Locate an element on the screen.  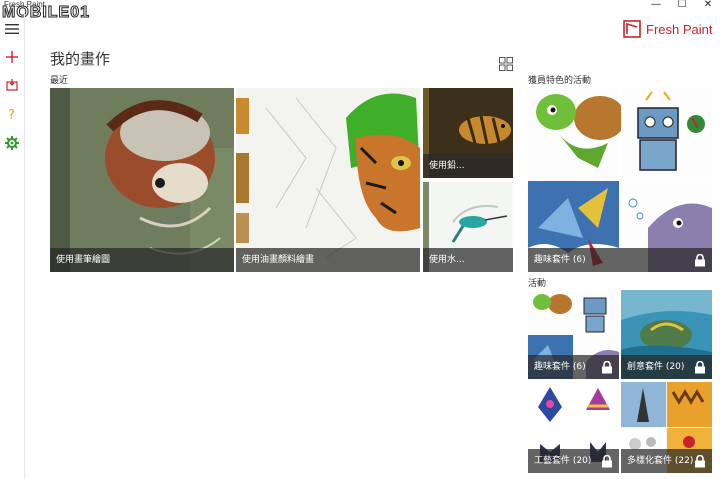
settings-icon is located at coordinates (12, 143).